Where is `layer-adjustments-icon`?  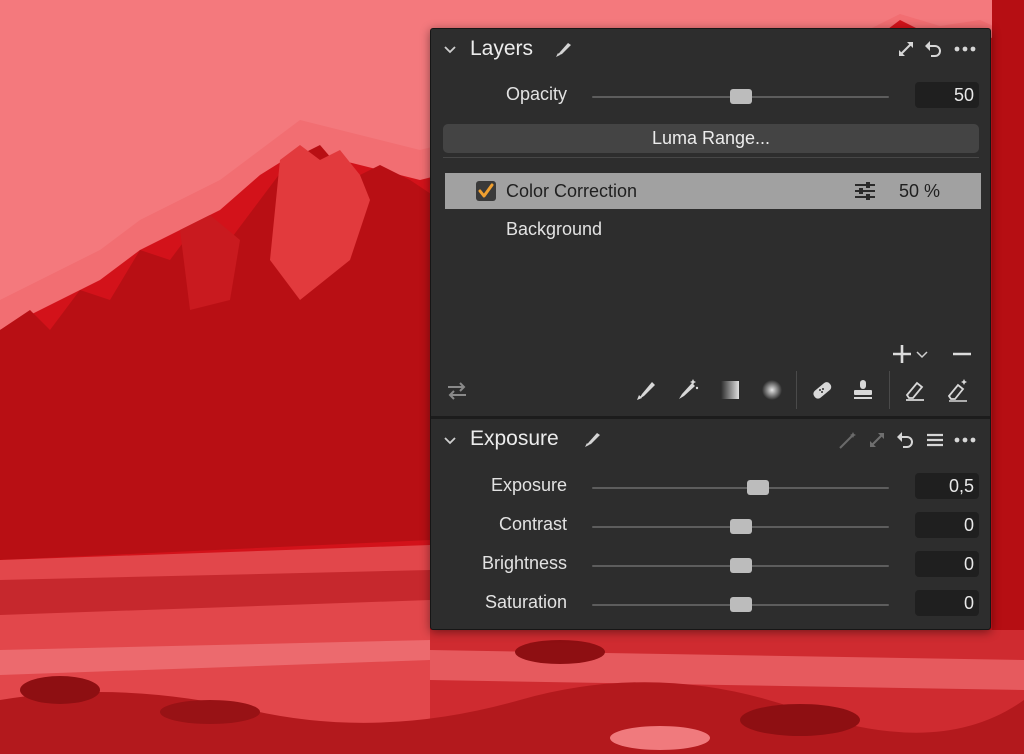
layer-adjustments-icon is located at coordinates (865, 191).